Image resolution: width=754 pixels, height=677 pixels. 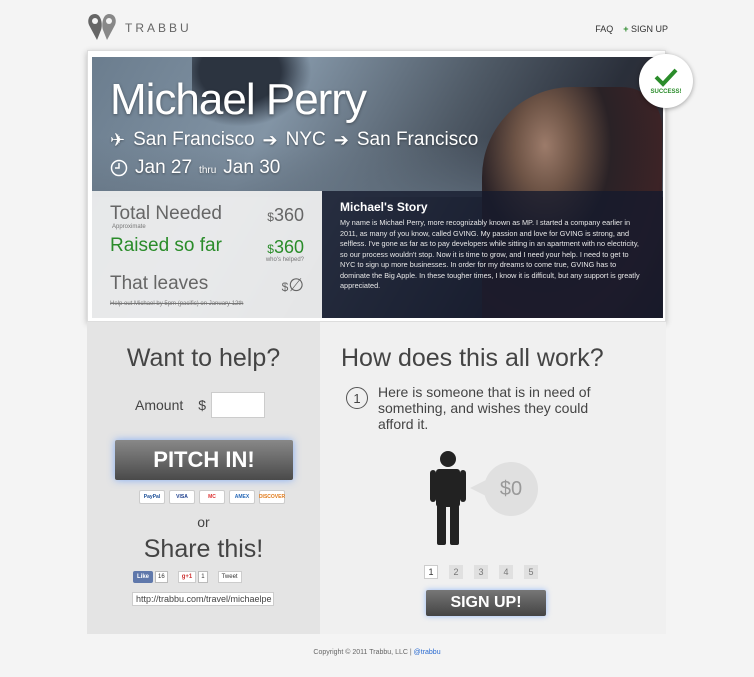 I want to click on trip-dates: Jan 27 thru Jan 30, so click(x=195, y=168).